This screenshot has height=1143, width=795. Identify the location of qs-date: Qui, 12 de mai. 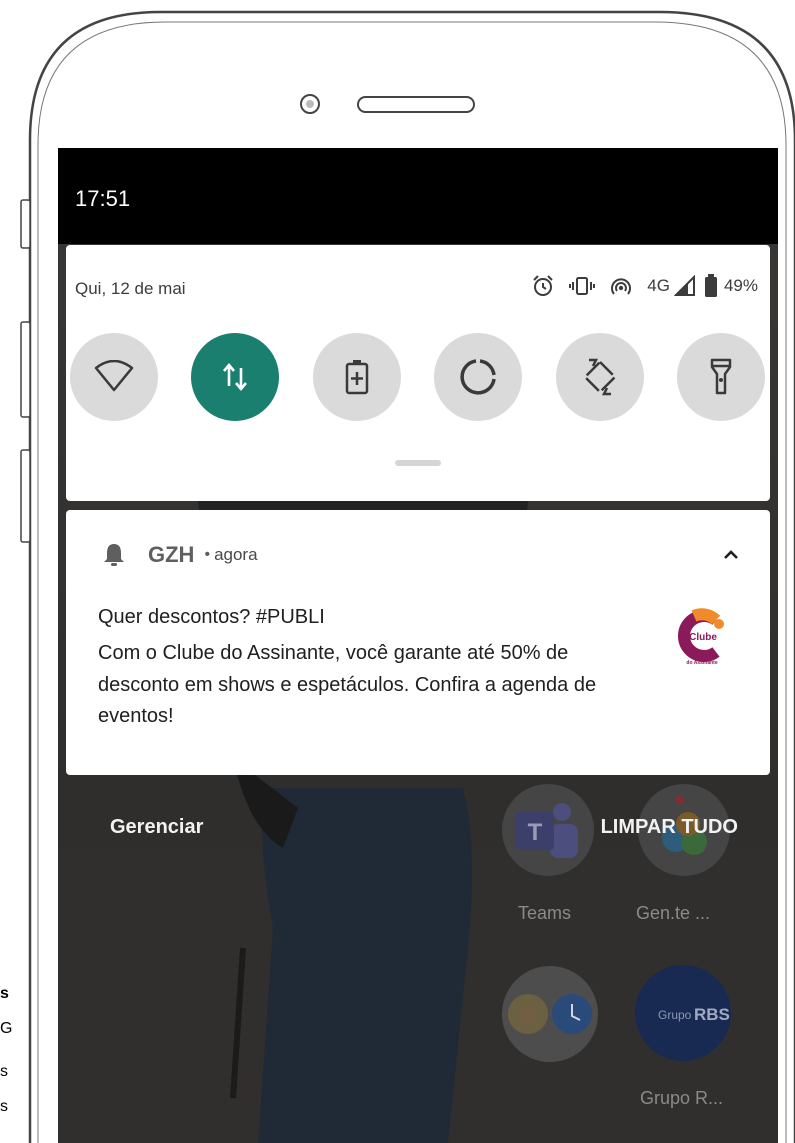
(130, 289).